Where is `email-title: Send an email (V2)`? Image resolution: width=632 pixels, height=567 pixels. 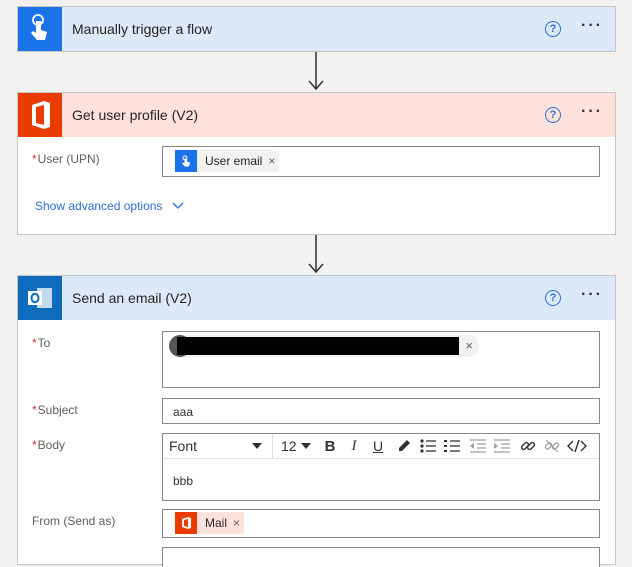 email-title: Send an email (V2) is located at coordinates (132, 298).